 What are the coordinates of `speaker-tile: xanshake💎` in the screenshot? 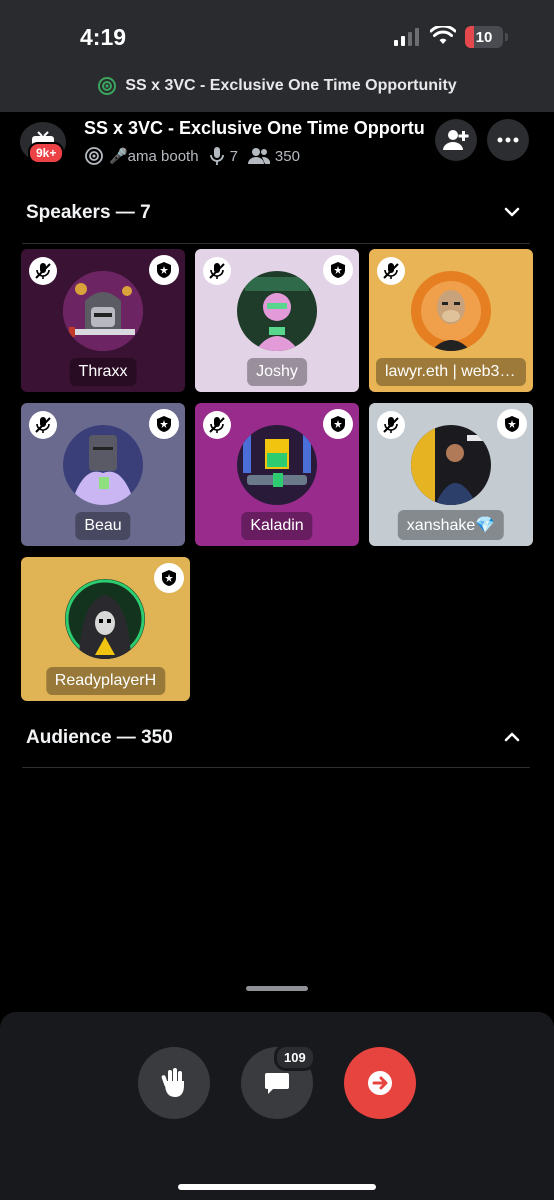 It's located at (451, 474).